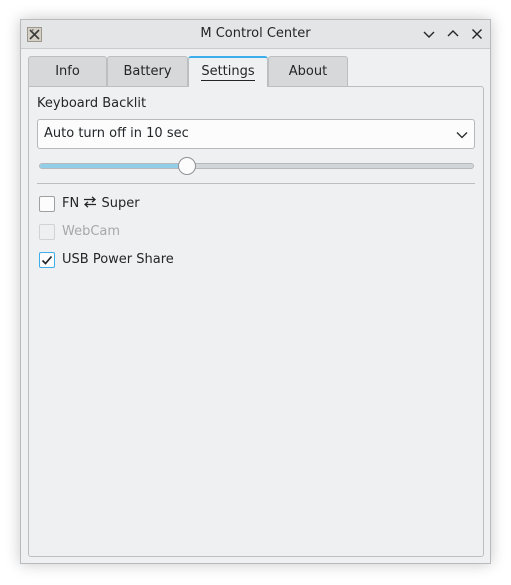  I want to click on maximize-button, so click(453, 34).